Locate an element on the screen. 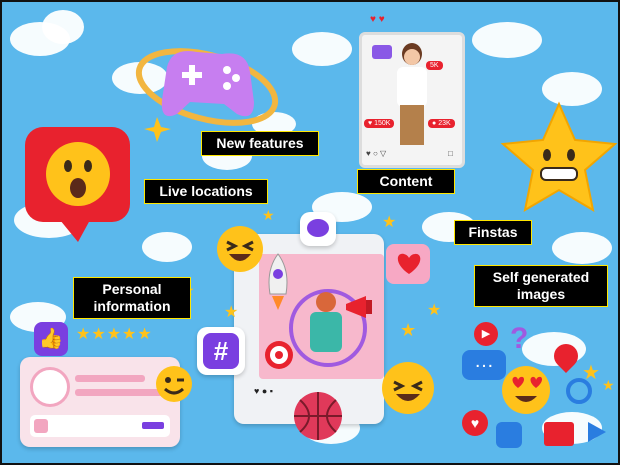 This screenshot has width=620, height=465. hashtag-icon: # is located at coordinates (221, 351).